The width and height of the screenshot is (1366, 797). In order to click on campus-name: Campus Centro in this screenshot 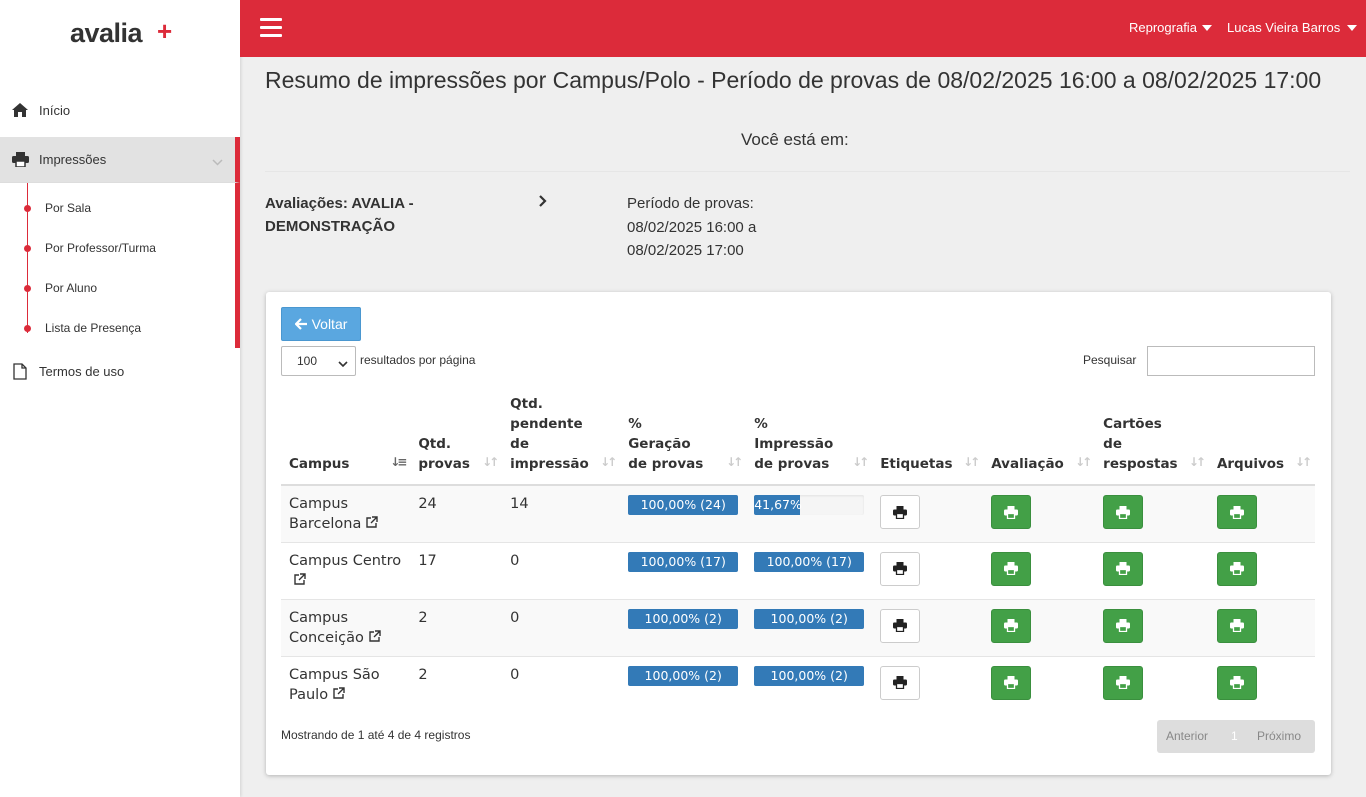, I will do `click(345, 560)`.